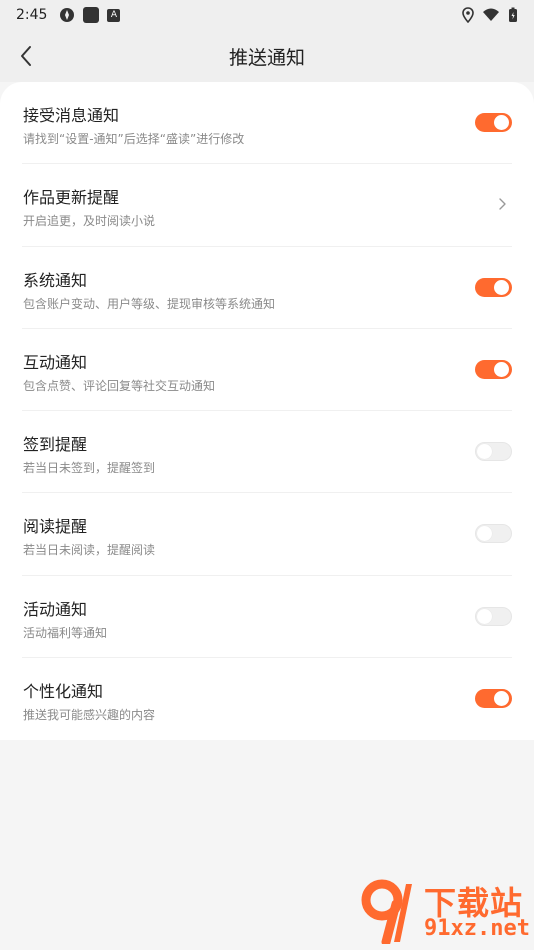  I want to click on setting-title: 签到提醒, so click(55, 445).